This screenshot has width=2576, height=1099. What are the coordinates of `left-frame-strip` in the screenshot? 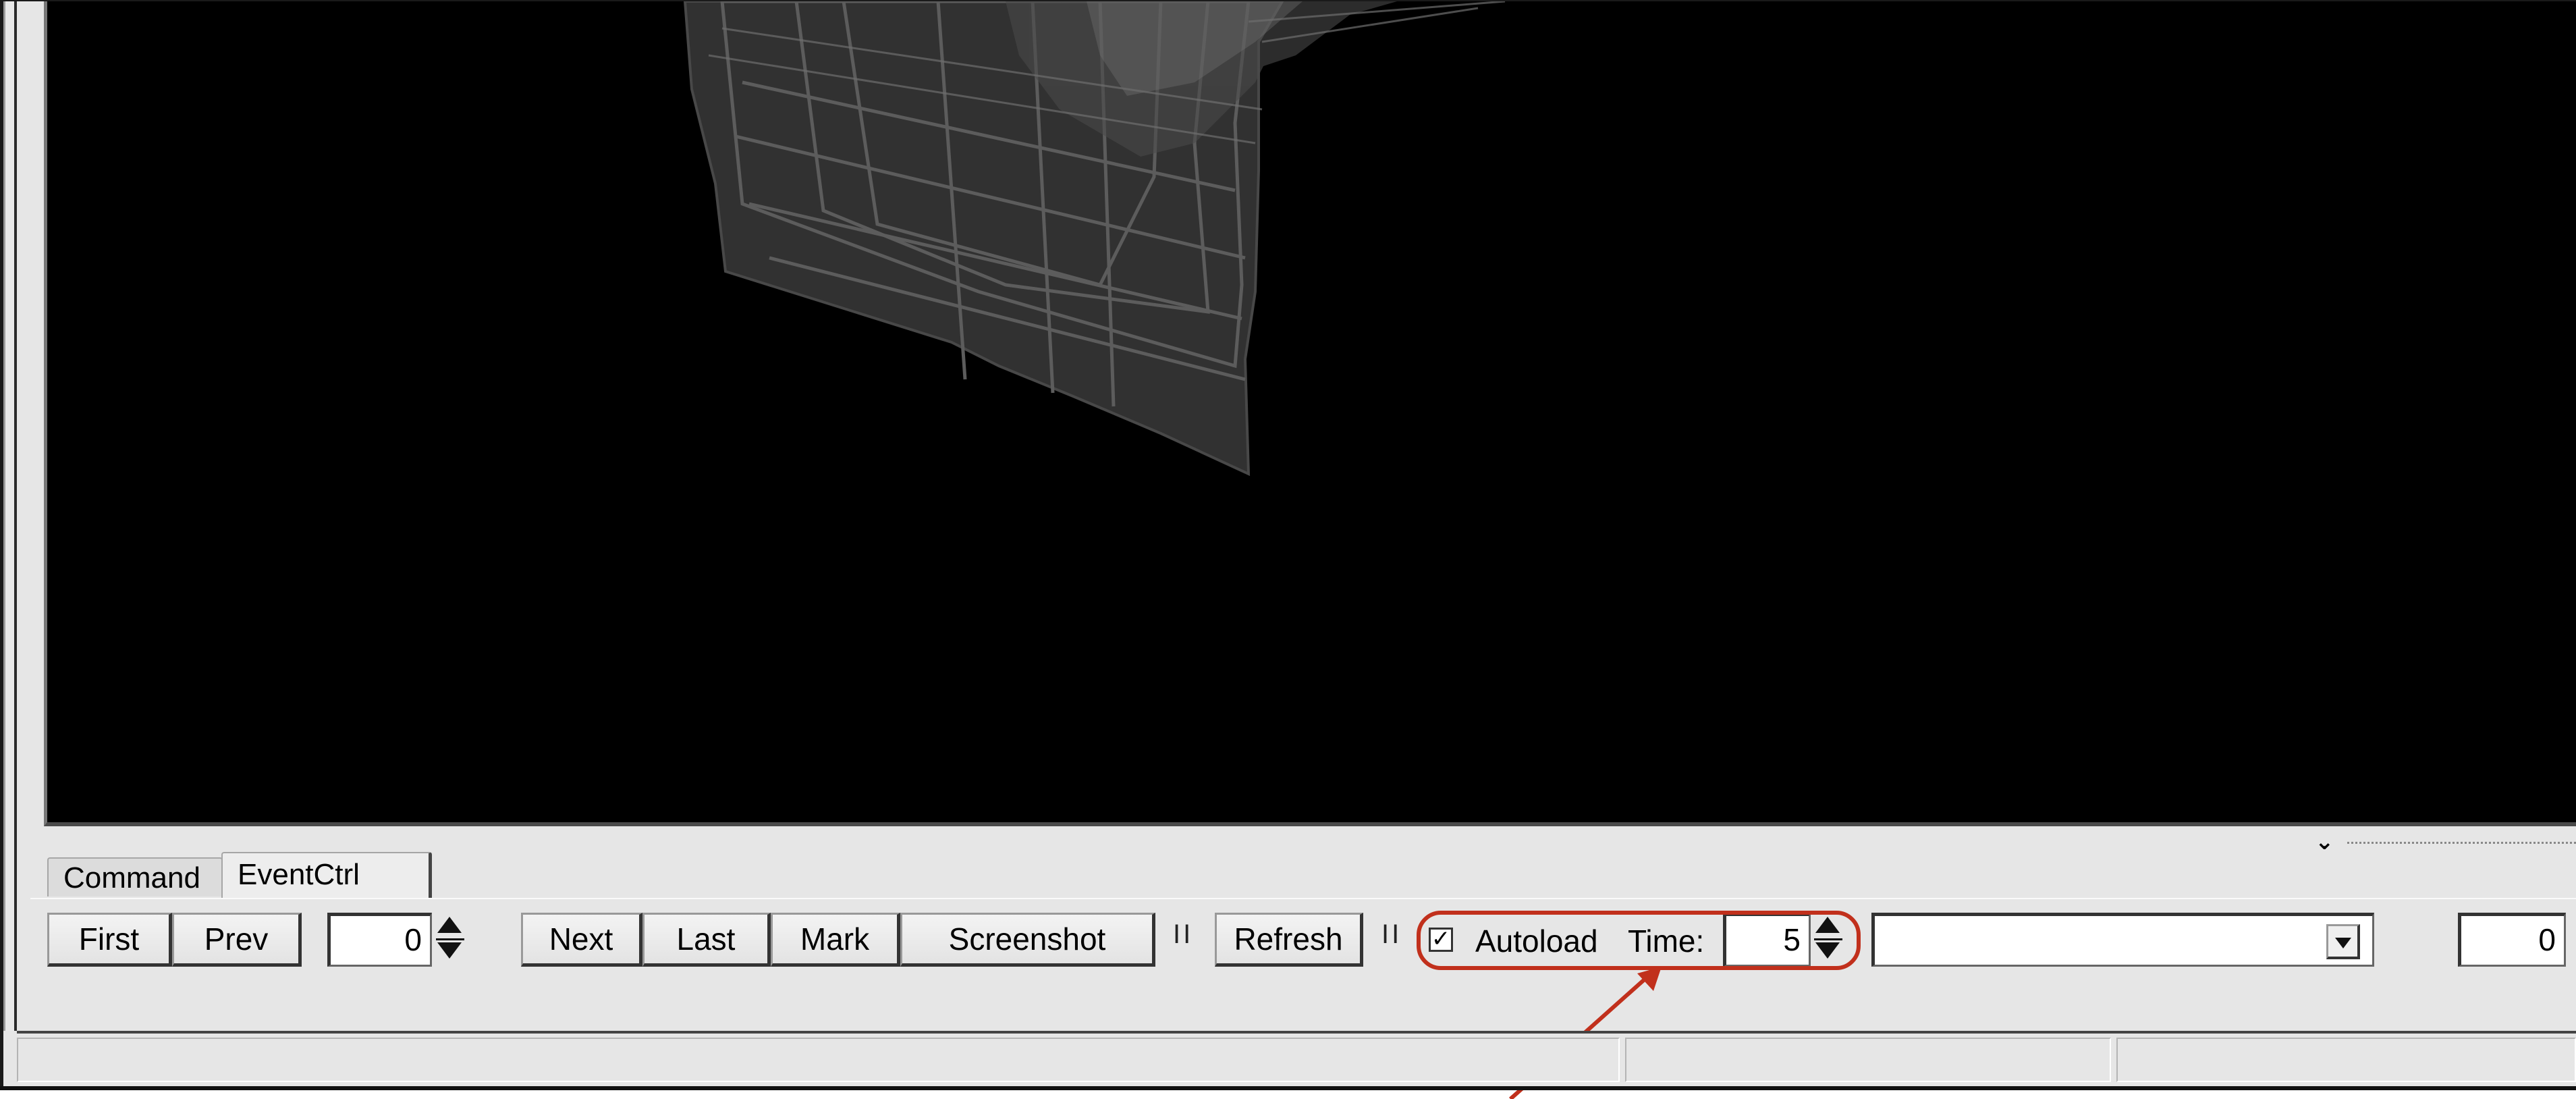 It's located at (10, 516).